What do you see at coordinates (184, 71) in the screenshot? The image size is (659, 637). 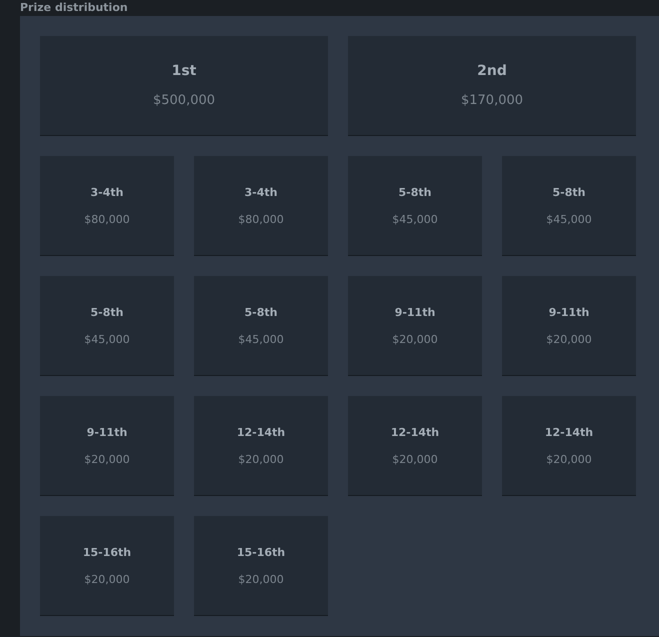 I see `place-label: 1st` at bounding box center [184, 71].